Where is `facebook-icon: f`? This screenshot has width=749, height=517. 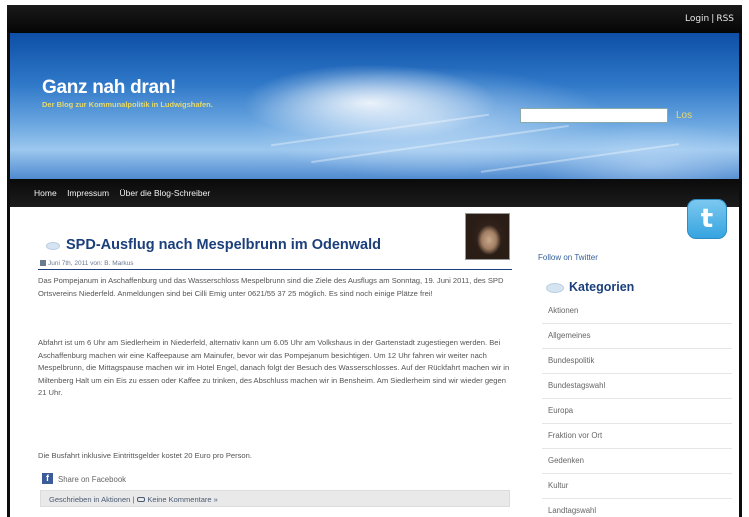 facebook-icon: f is located at coordinates (47, 478).